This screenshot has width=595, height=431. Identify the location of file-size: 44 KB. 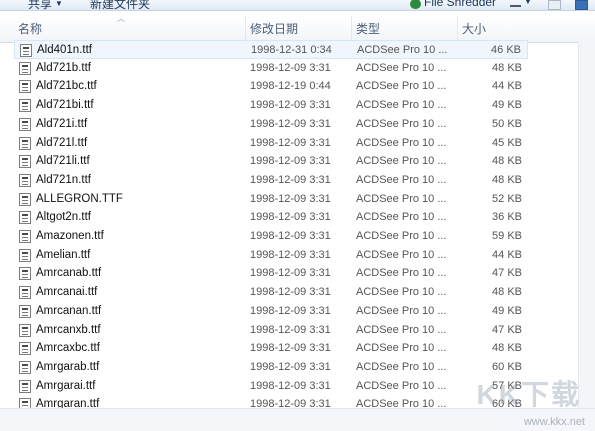
(507, 254).